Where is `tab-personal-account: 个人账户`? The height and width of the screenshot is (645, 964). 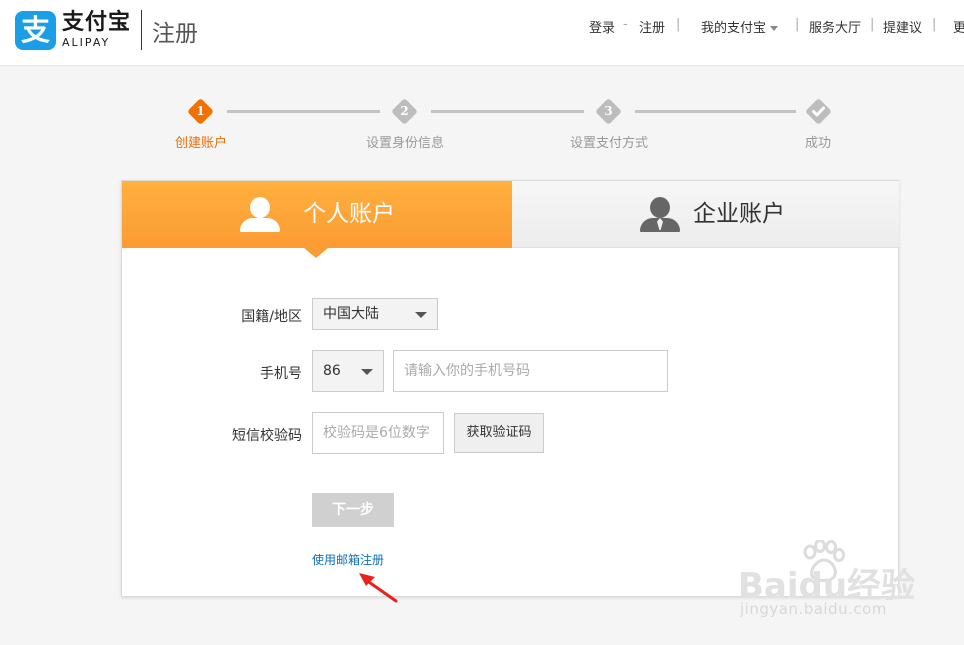
tab-personal-account: 个人账户 is located at coordinates (317, 219).